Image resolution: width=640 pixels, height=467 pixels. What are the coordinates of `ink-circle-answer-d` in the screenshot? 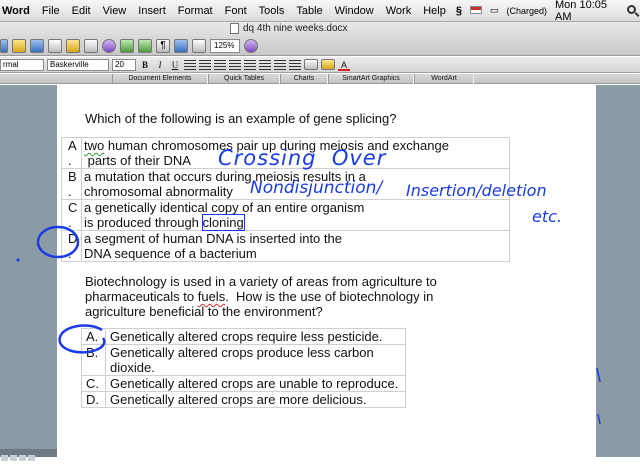 It's located at (58, 242).